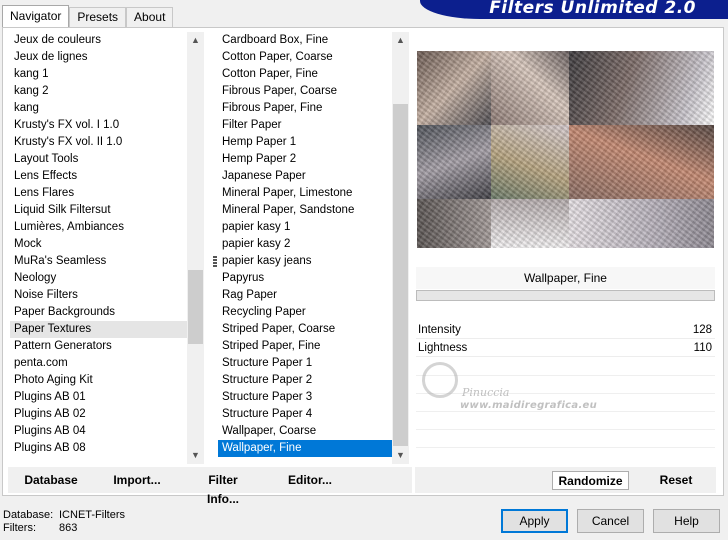  Describe the element at coordinates (215, 261) in the screenshot. I see `splitter-grip-icon` at that location.